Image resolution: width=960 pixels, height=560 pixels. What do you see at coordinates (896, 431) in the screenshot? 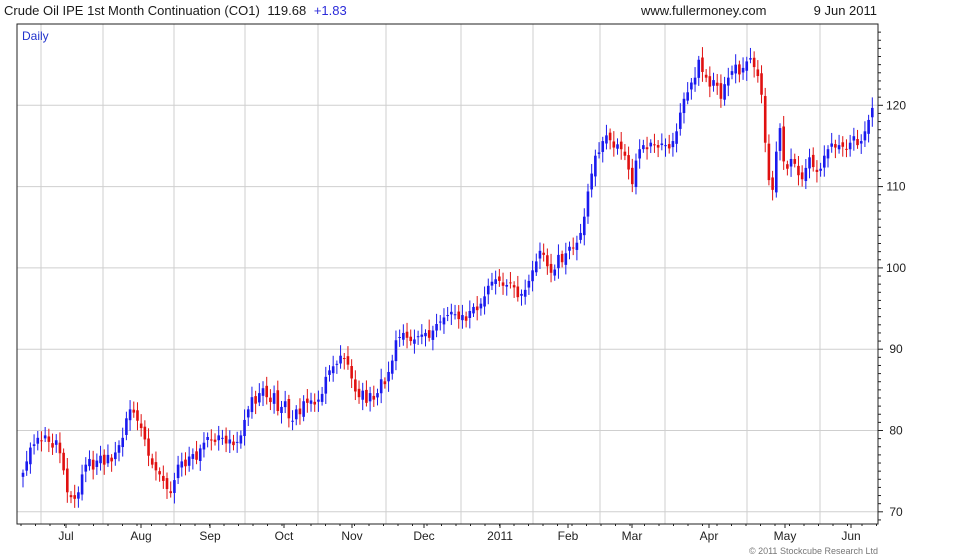
I see `y-tick-label: 80` at bounding box center [896, 431].